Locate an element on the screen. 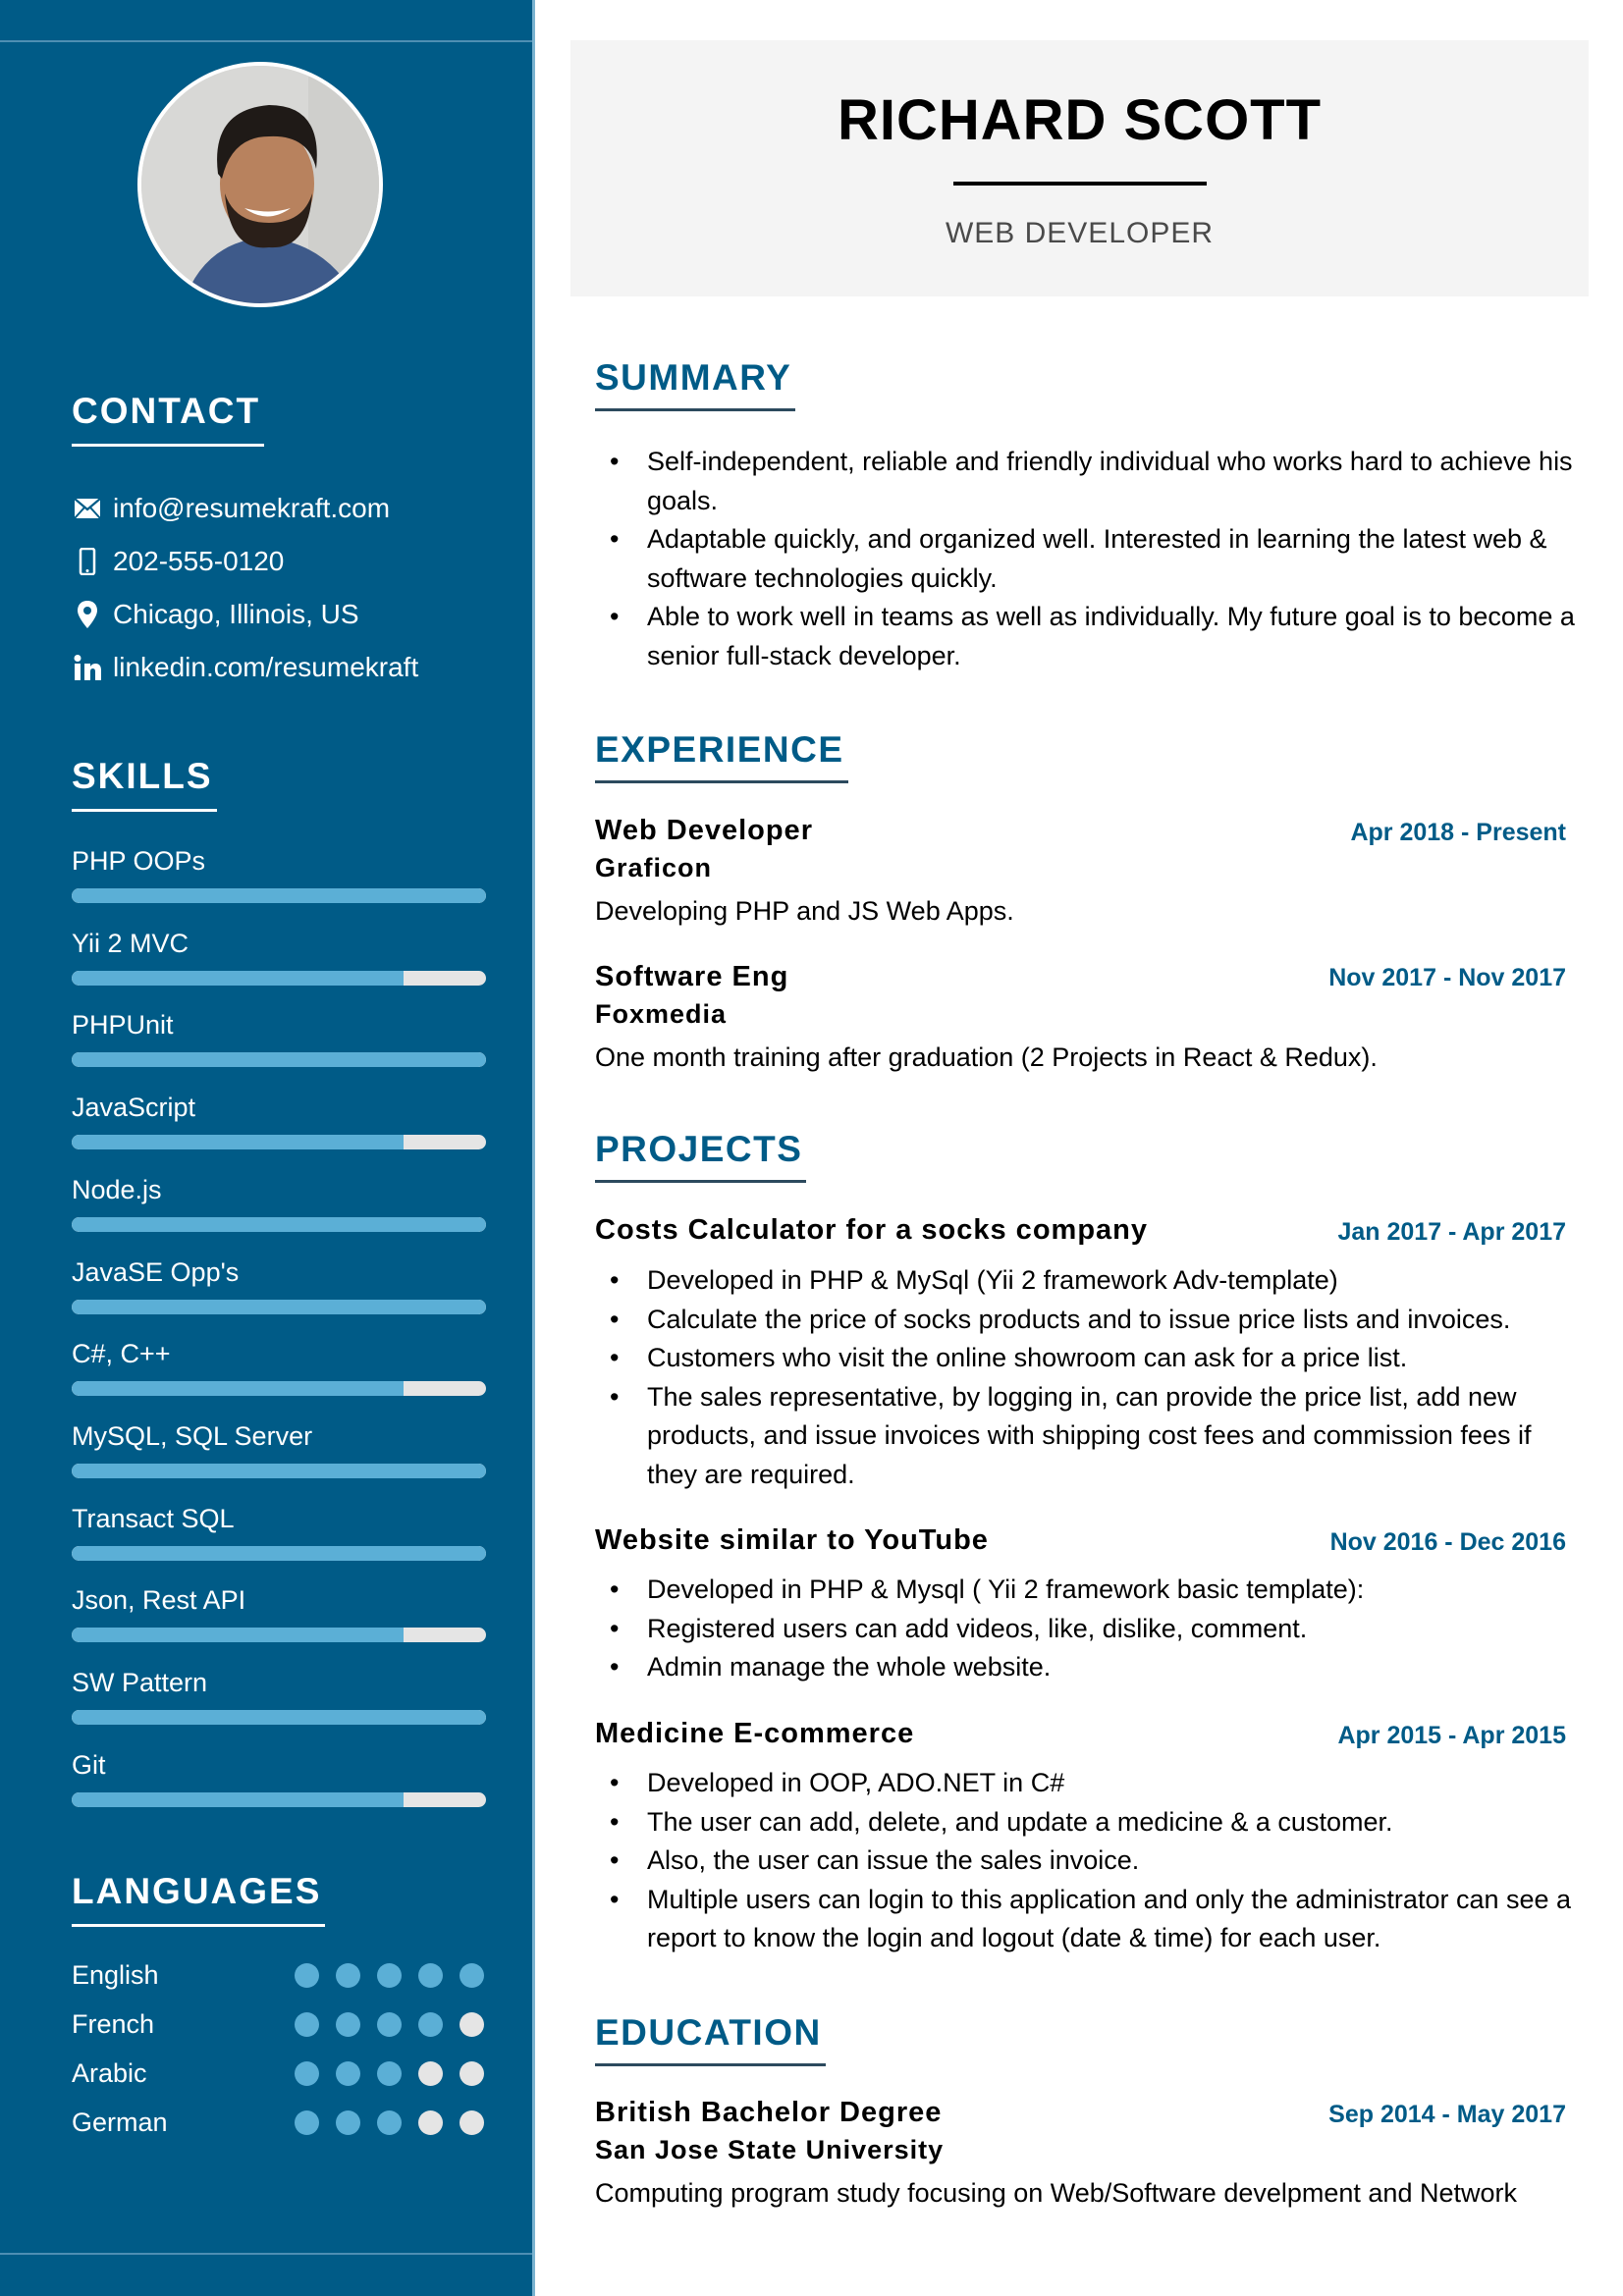 The width and height of the screenshot is (1623, 2296). project-bullet: Developed in OOP, ADO.NET in C# is located at coordinates (1086, 1783).